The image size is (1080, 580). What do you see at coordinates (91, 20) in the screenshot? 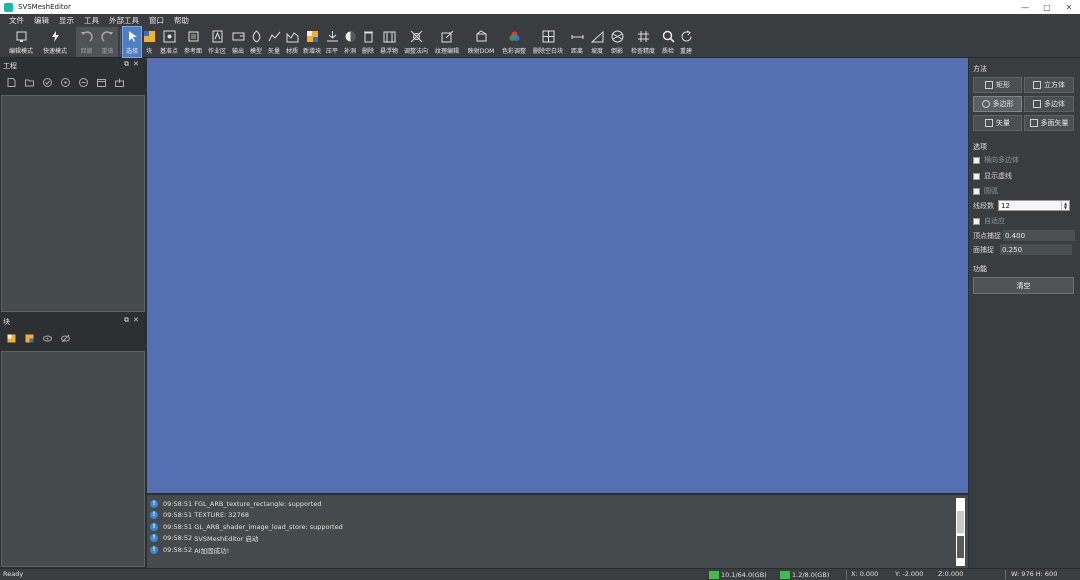
I see `menu-tools: 工具` at bounding box center [91, 20].